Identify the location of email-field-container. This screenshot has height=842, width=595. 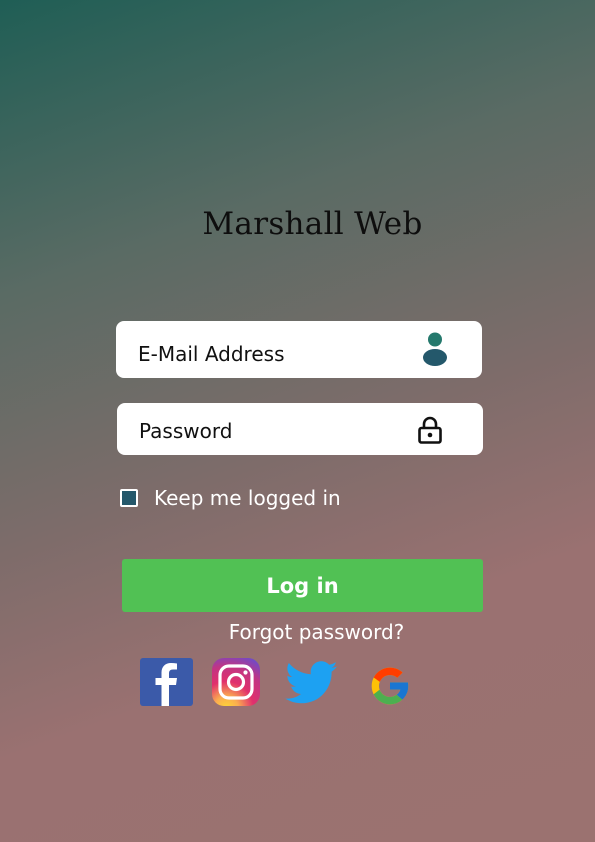
(299, 351).